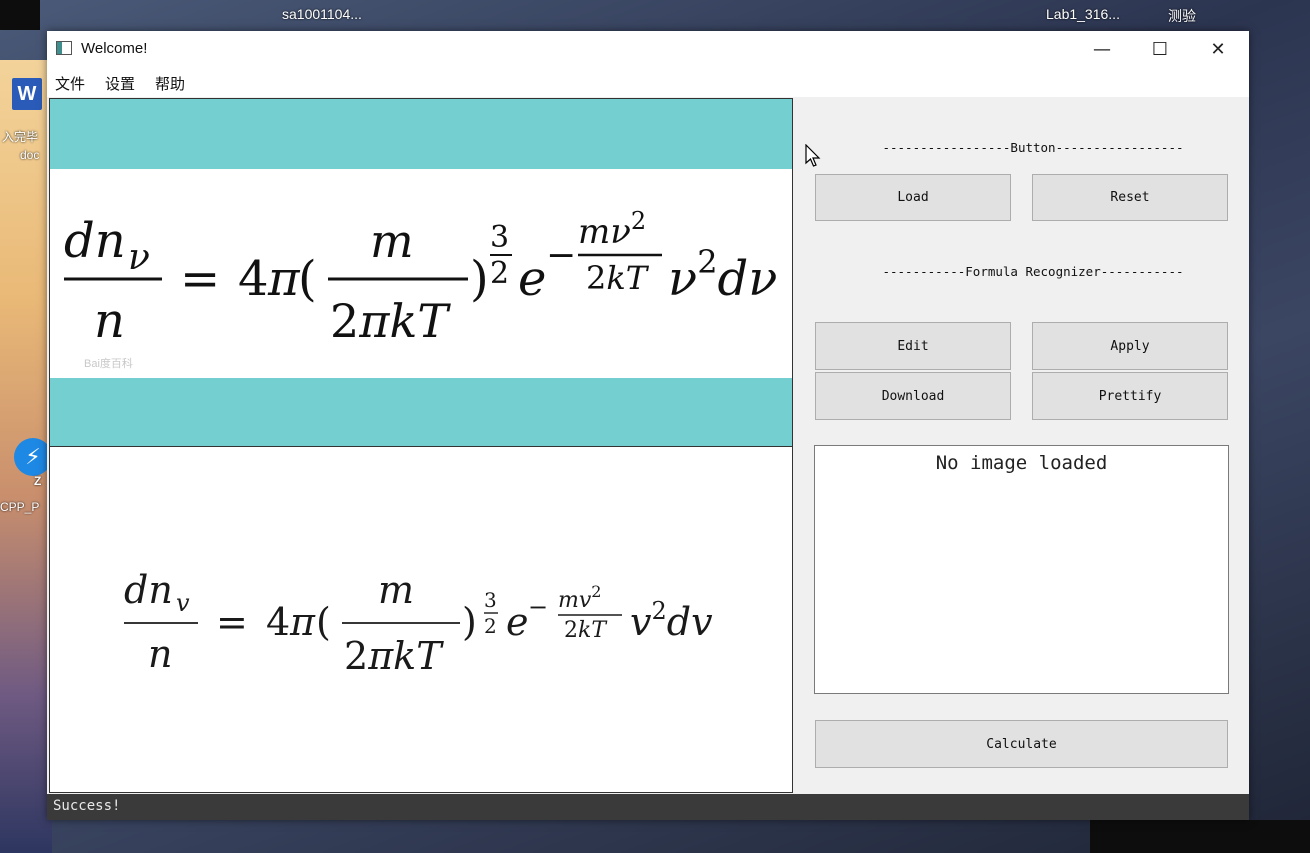 The image size is (1310, 853). Describe the element at coordinates (579, 597) in the screenshot. I see `svg-text: mv2` at that location.